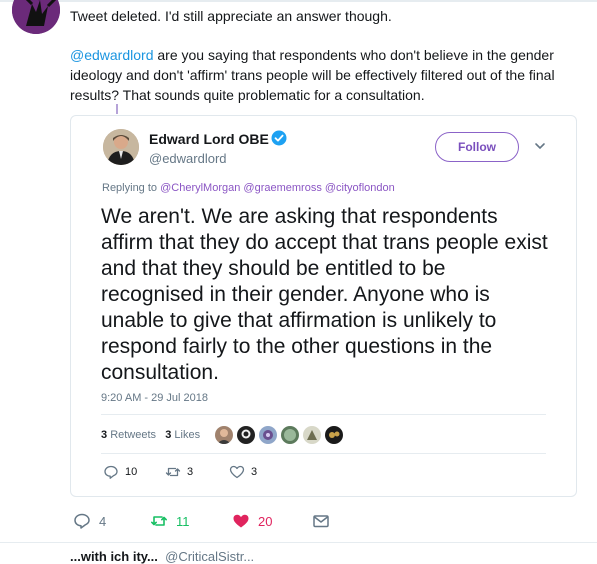  I want to click on retweet-count: 11, so click(183, 521).